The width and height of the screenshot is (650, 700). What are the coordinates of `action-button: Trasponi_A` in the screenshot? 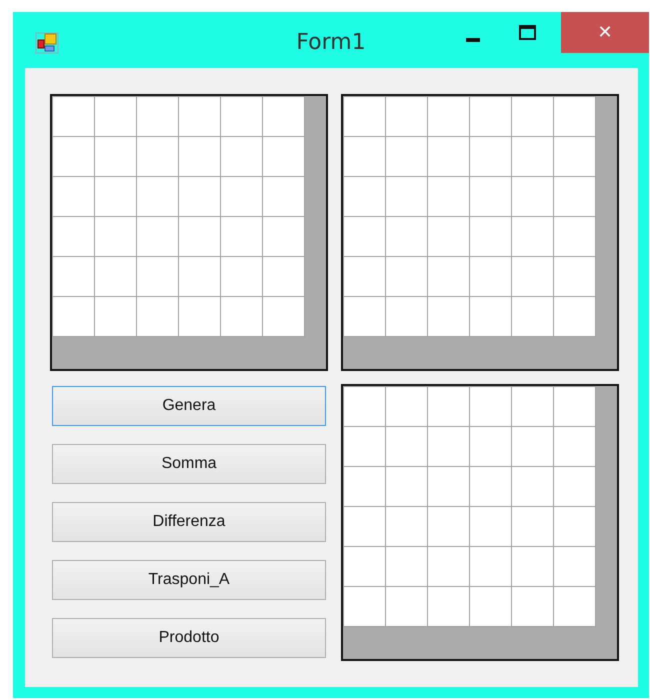 It's located at (189, 580).